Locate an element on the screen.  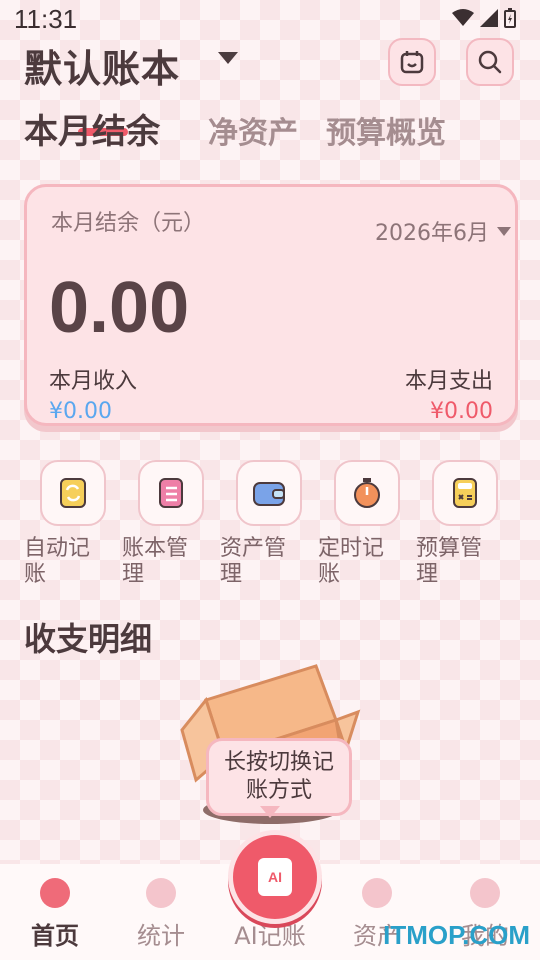
action-label: 自动记账 is located at coordinates (57, 561).